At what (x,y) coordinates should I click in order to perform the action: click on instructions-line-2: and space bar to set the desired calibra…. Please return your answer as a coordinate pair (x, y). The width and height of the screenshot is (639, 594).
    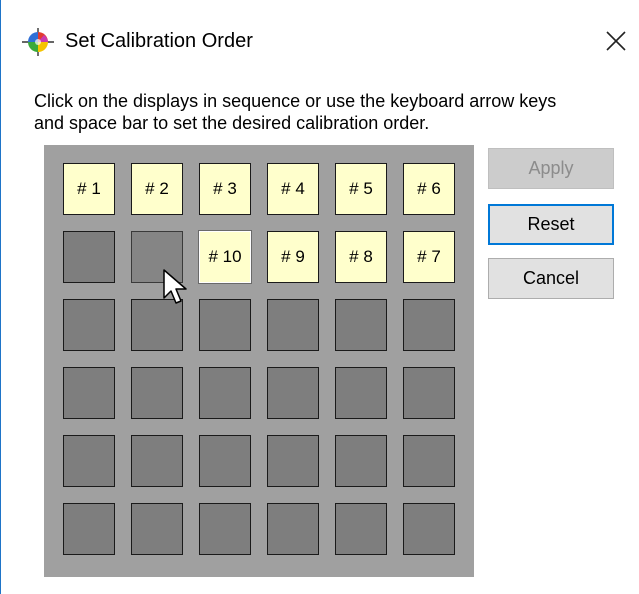
    Looking at the image, I should click on (232, 123).